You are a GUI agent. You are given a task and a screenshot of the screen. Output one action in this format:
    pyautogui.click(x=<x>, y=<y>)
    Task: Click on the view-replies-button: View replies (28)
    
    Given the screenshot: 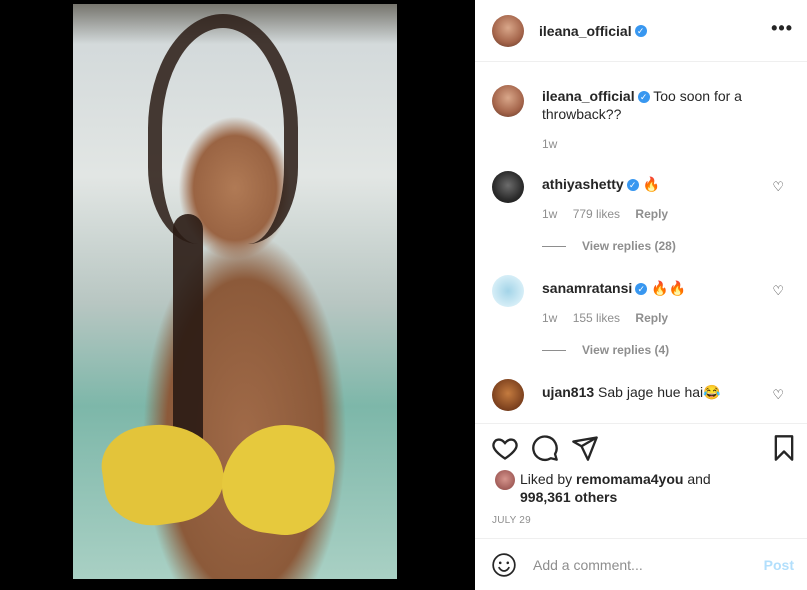 What is the action you would take?
    pyautogui.click(x=609, y=246)
    